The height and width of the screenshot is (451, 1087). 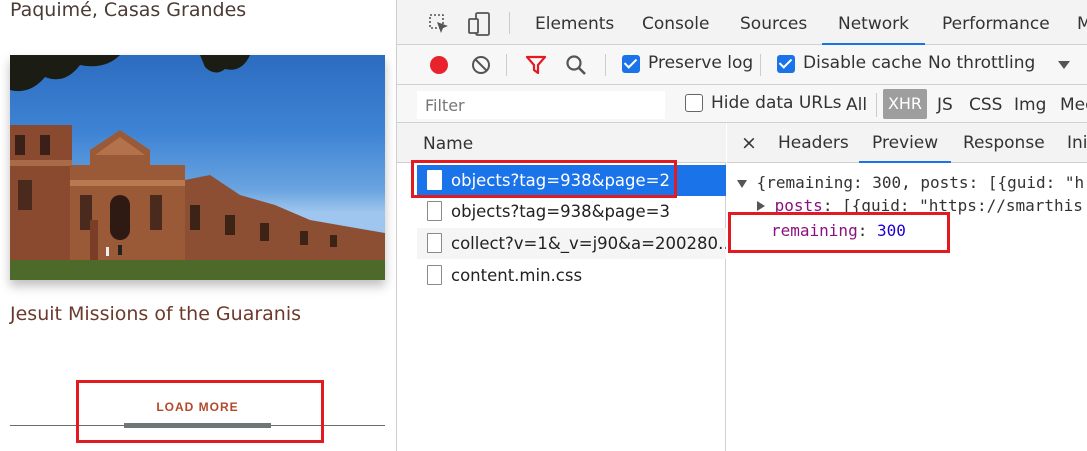 What do you see at coordinates (985, 105) in the screenshot?
I see `filter-type-css: CSS` at bounding box center [985, 105].